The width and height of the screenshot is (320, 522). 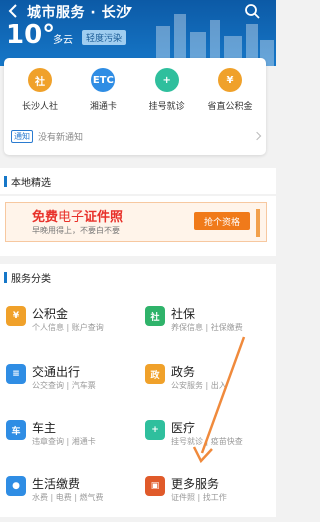 What do you see at coordinates (183, 314) in the screenshot?
I see `service-name: 社保` at bounding box center [183, 314].